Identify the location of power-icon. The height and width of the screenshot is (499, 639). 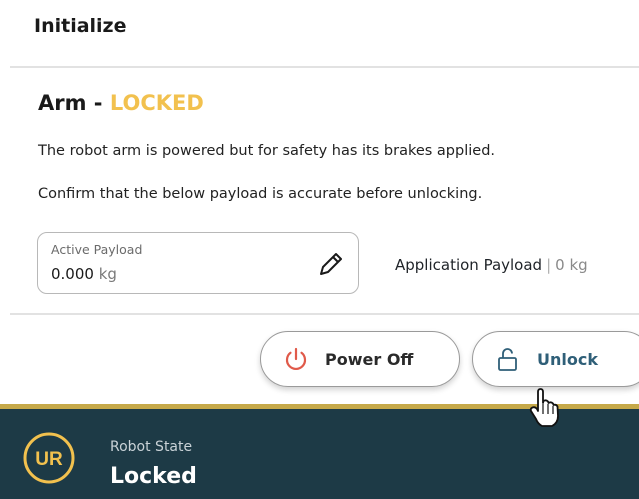
(296, 359).